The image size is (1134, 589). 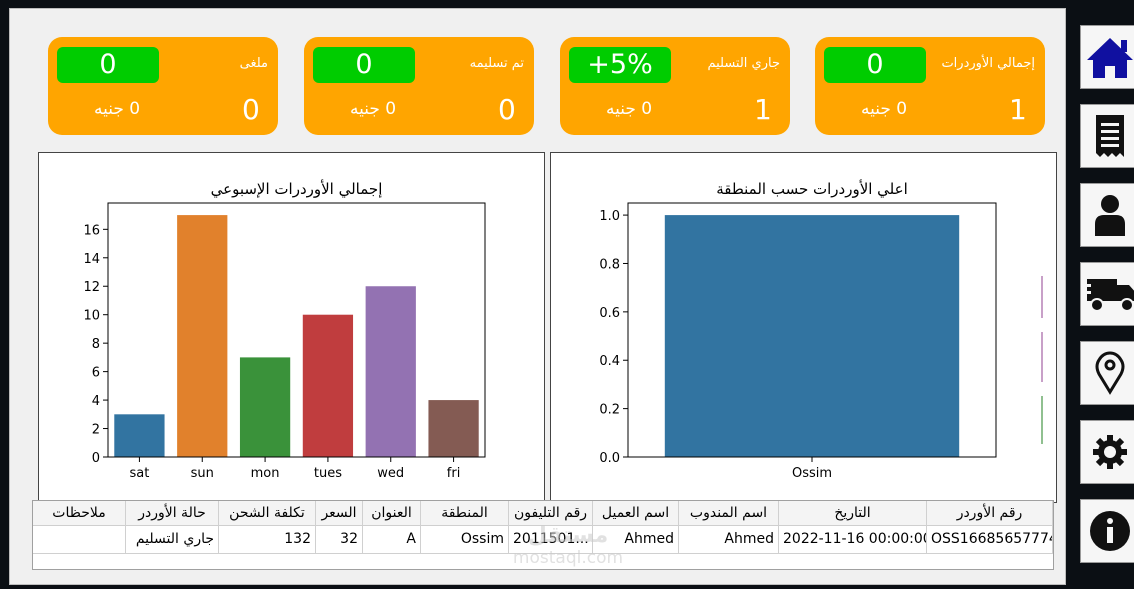 I want to click on region-chart-ytick-label: 0.8, so click(x=609, y=264).